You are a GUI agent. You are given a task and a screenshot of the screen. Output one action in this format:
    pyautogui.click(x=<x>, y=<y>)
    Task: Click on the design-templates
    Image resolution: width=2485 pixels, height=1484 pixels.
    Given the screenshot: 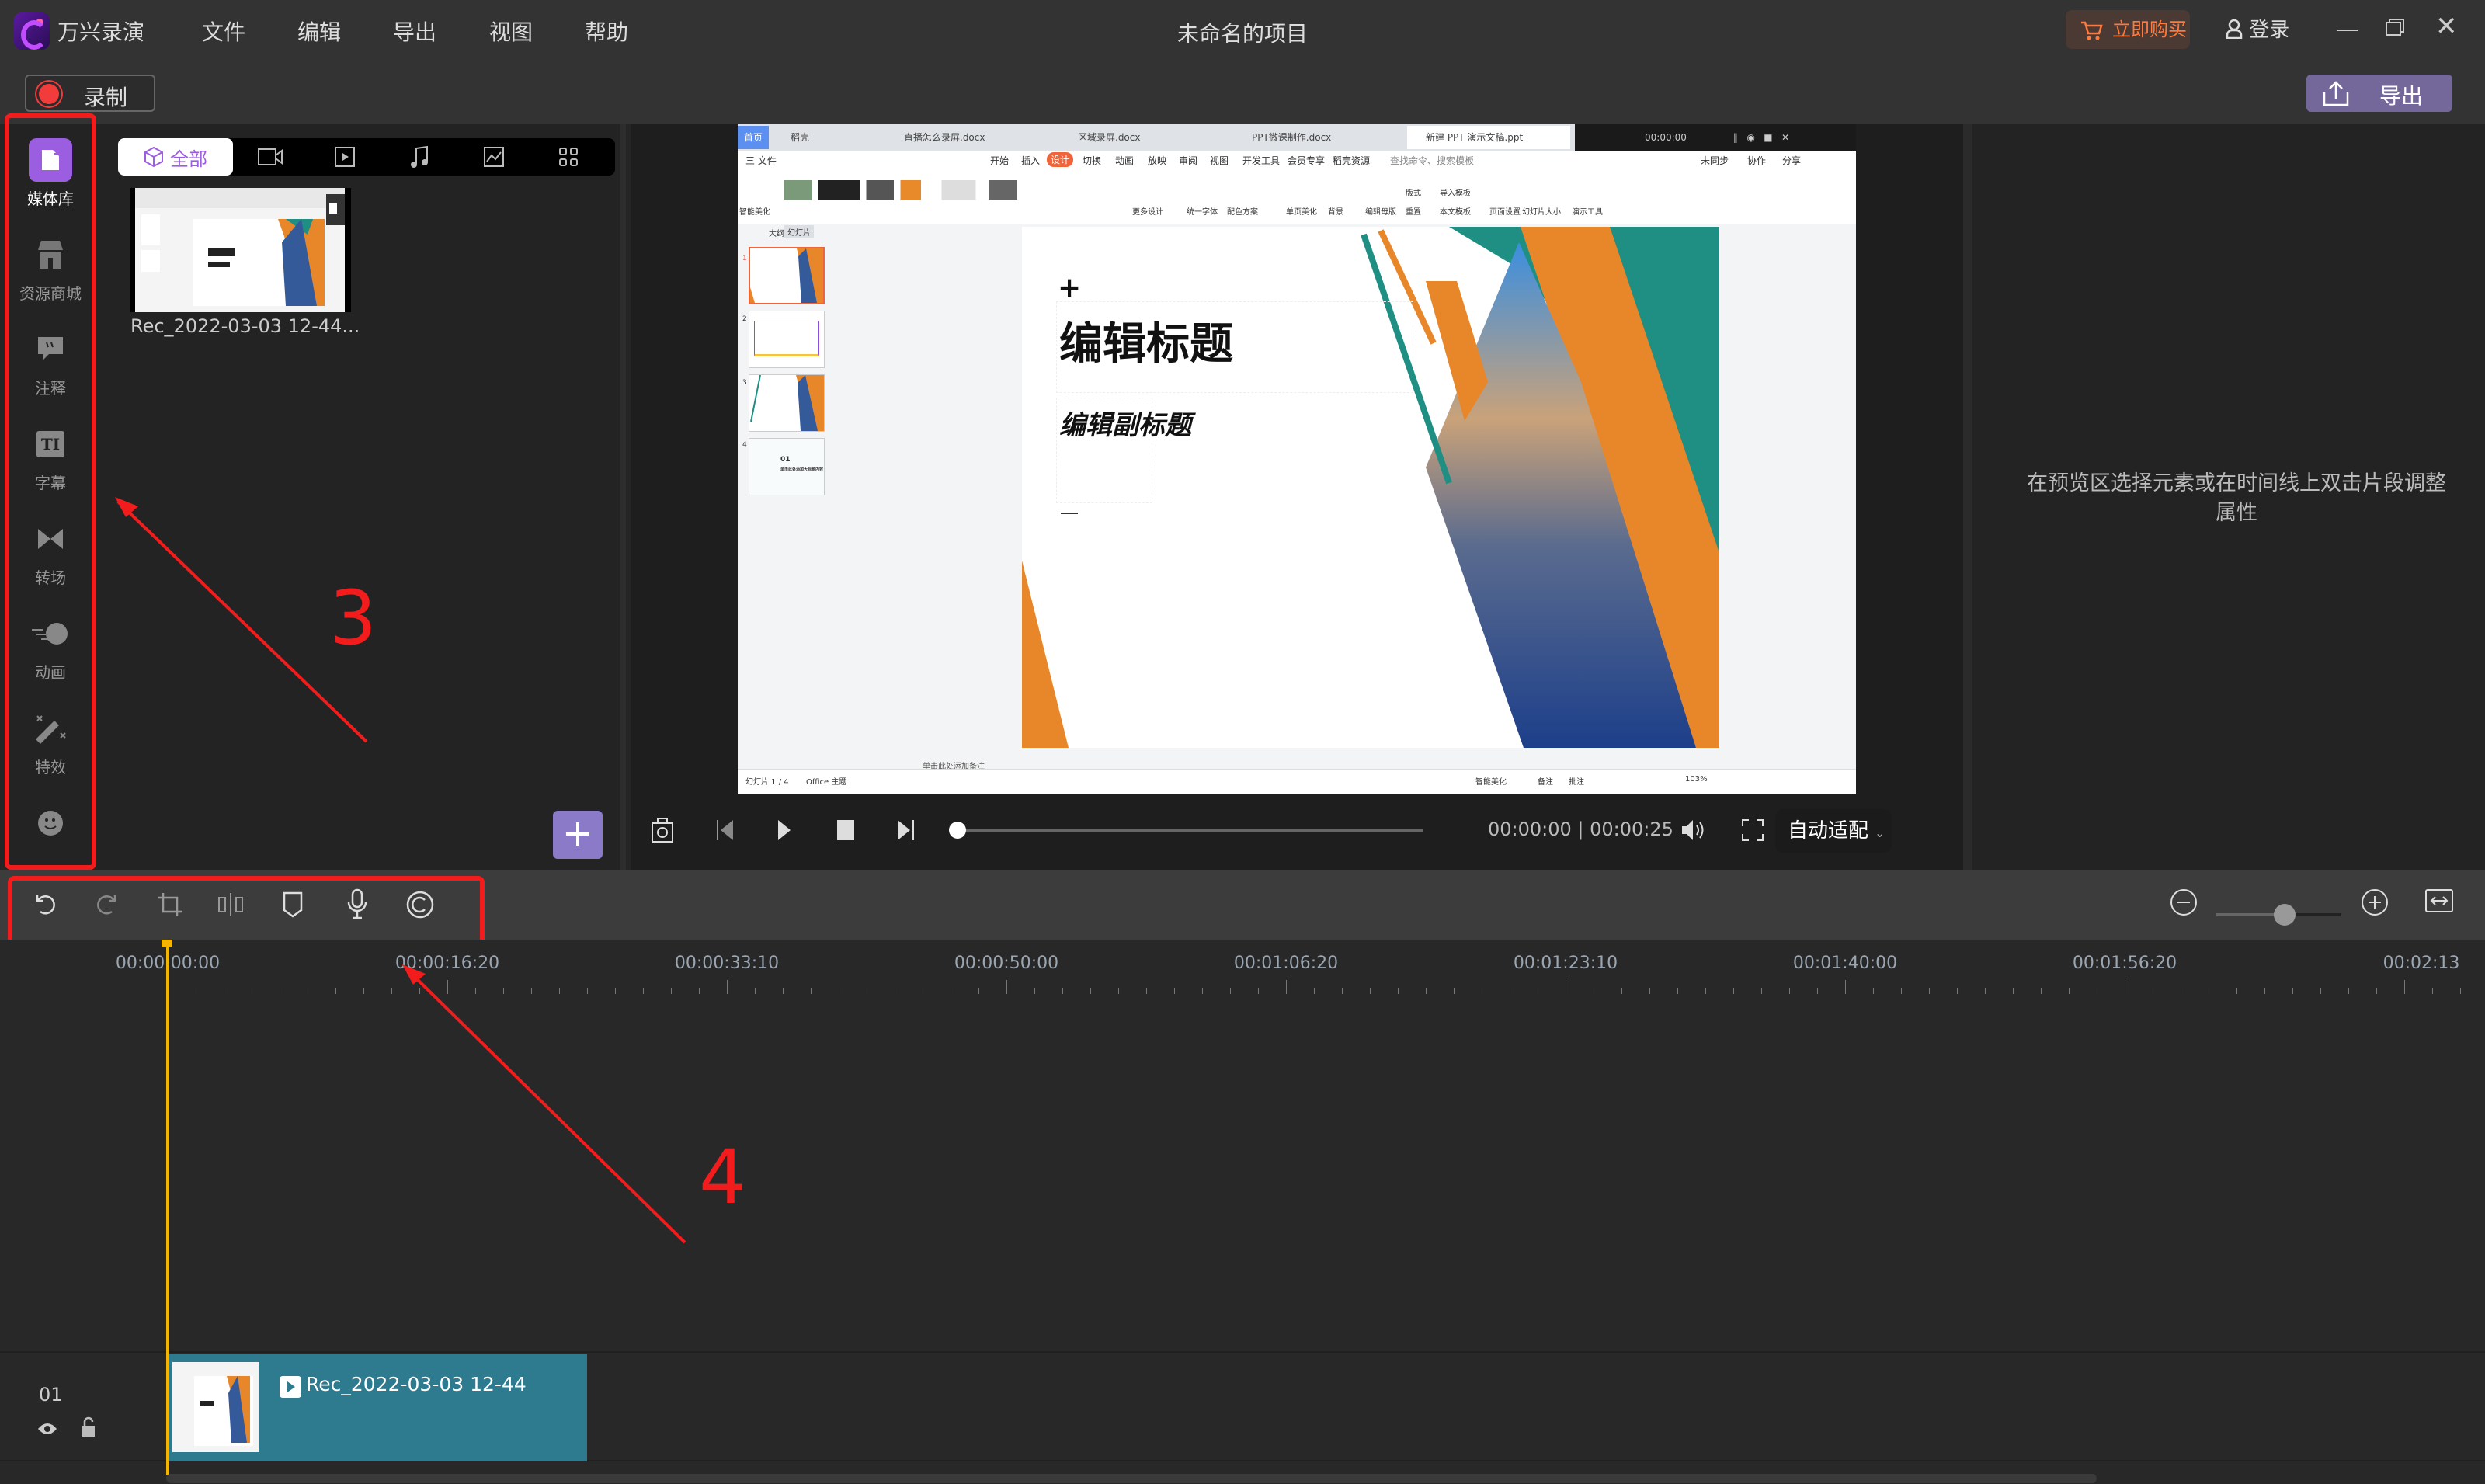 What is the action you would take?
    pyautogui.click(x=955, y=190)
    